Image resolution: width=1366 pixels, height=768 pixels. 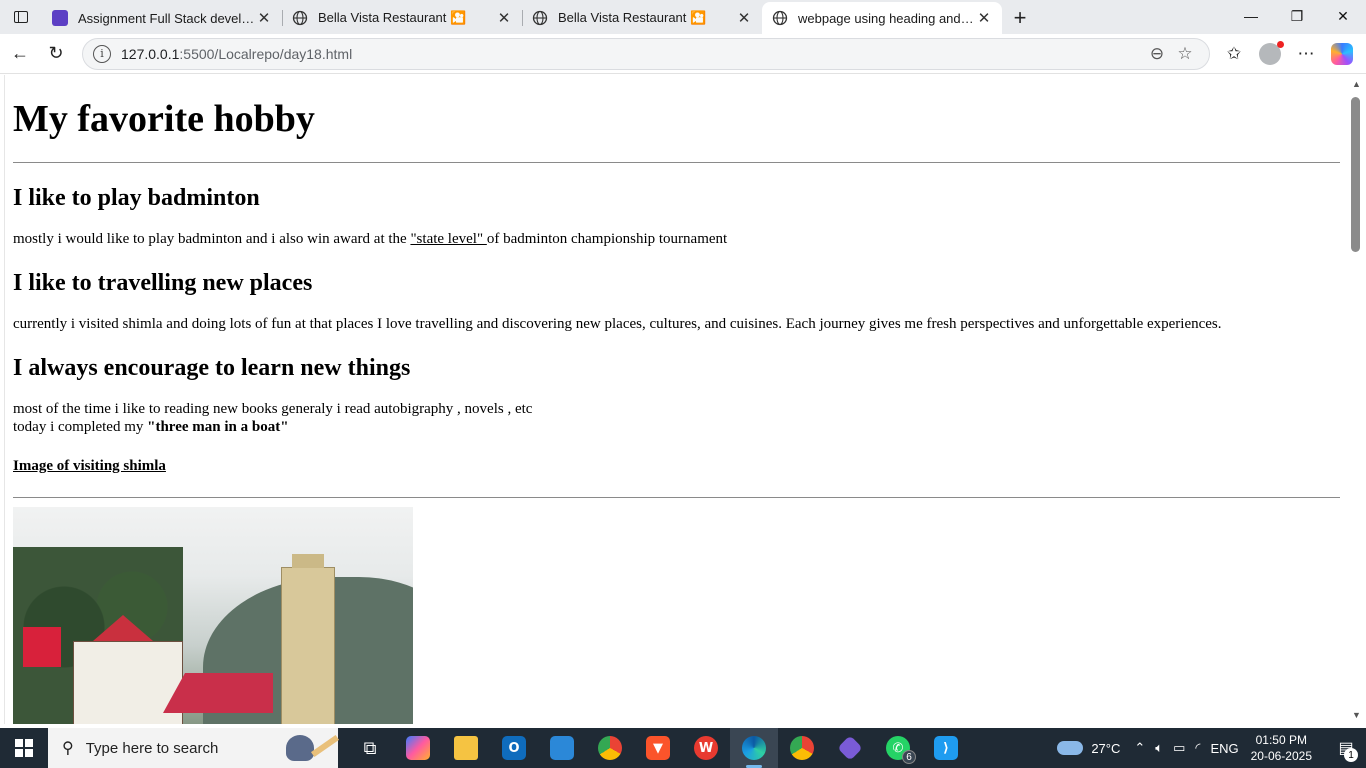 I want to click on vscode-button: ⟩, so click(x=946, y=748).